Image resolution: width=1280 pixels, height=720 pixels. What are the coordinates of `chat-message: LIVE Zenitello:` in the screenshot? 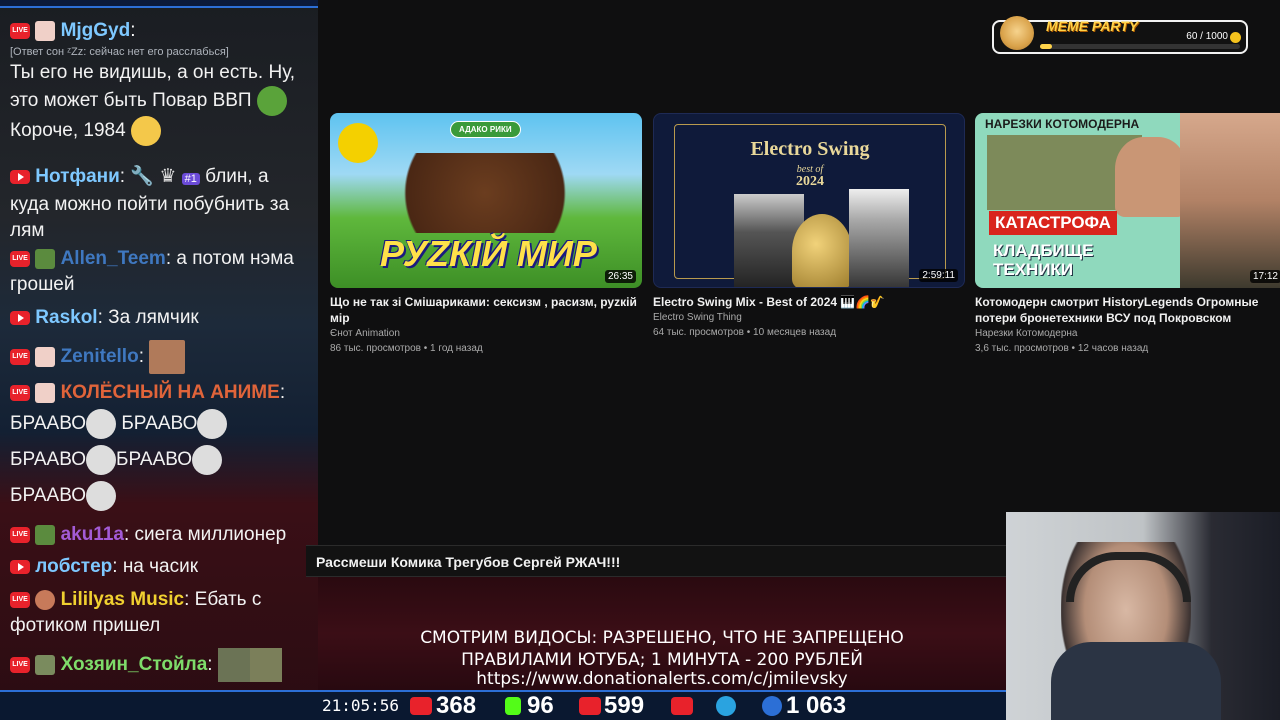 It's located at (160, 357).